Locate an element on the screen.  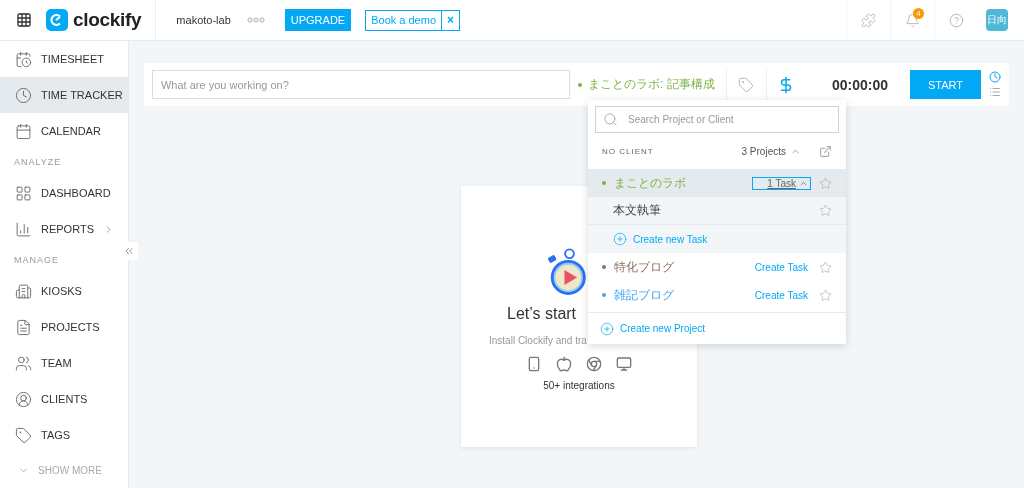
user-circle-icon is located at coordinates (23, 399).